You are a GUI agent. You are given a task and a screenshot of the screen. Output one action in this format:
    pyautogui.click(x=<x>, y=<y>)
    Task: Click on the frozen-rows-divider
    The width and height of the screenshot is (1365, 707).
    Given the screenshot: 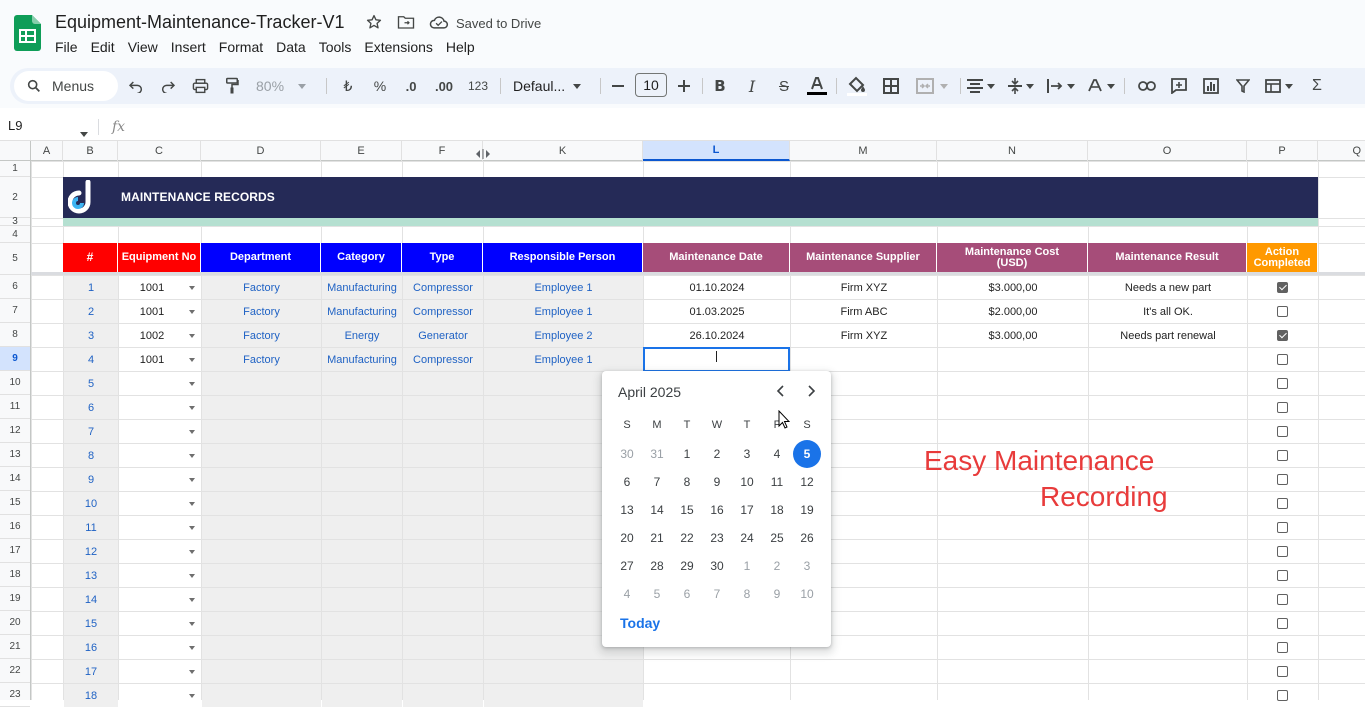 What is the action you would take?
    pyautogui.click(x=698, y=273)
    